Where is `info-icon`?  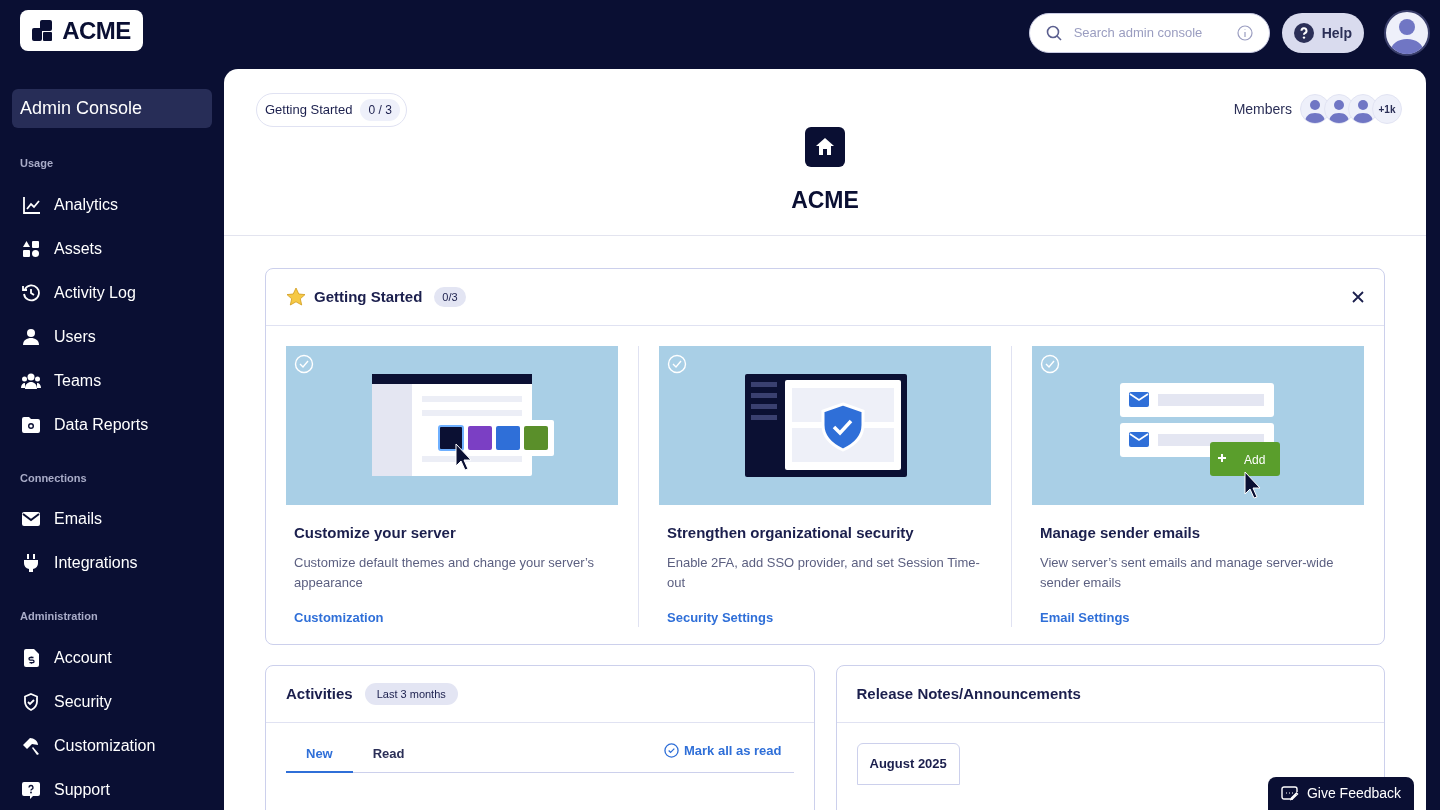 info-icon is located at coordinates (1244, 33).